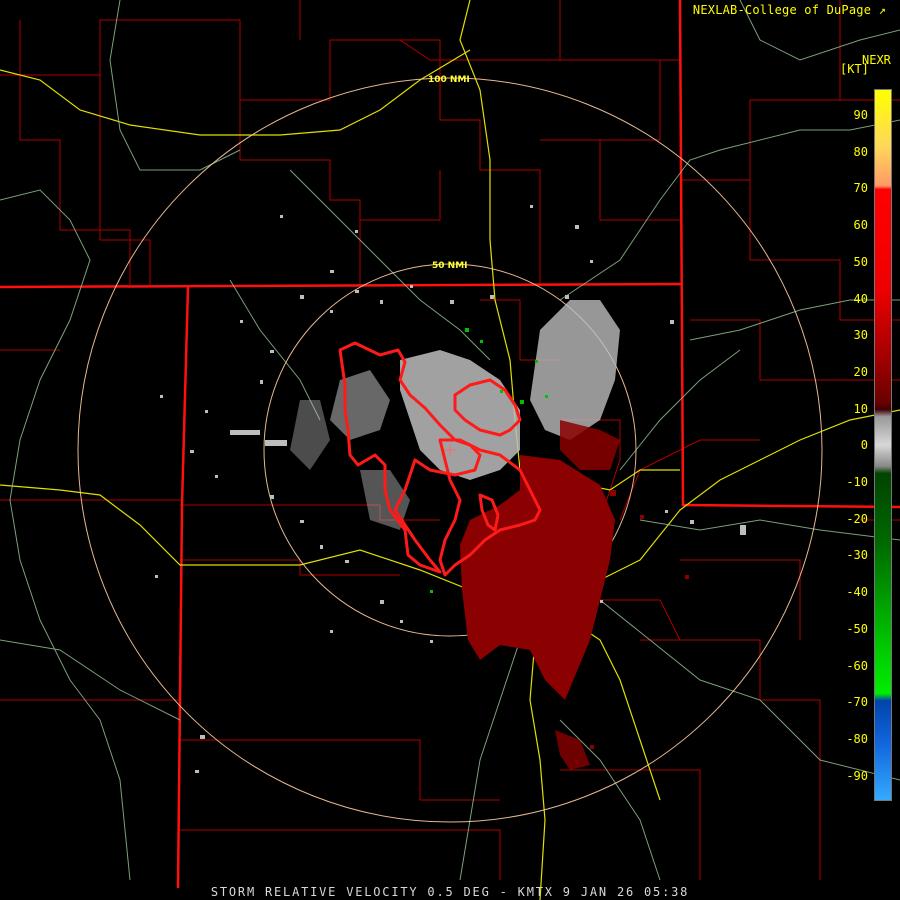 The image size is (900, 900). I want to click on scale-tick-label: 30, so click(860, 335).